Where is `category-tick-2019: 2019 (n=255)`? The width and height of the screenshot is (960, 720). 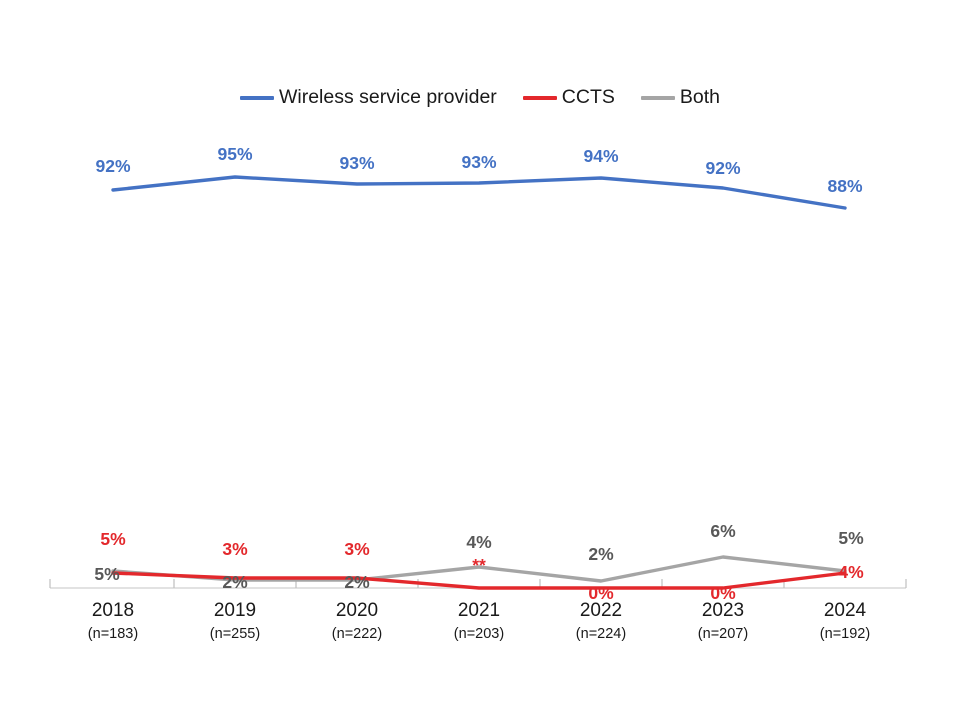
category-tick-2019: 2019 (n=255) is located at coordinates (235, 621).